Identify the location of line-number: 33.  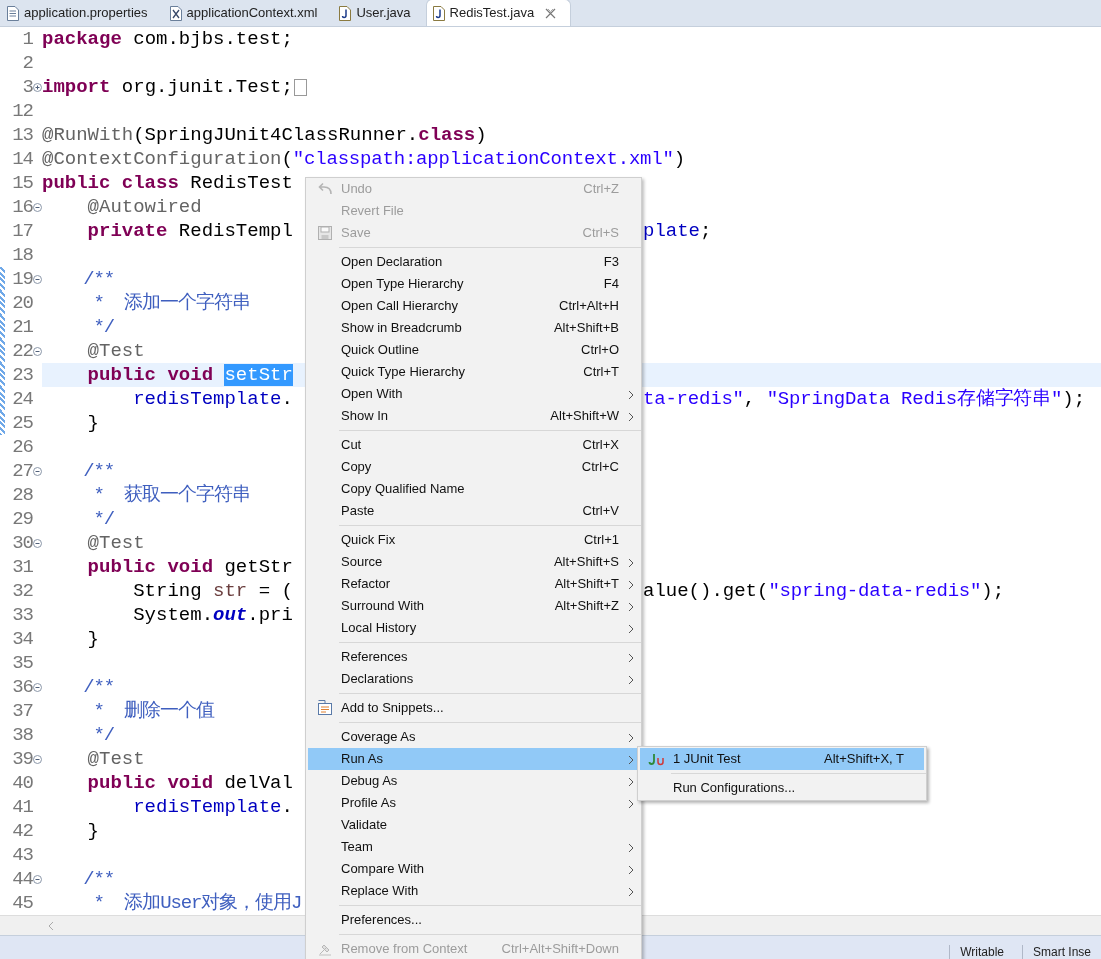
(22, 615).